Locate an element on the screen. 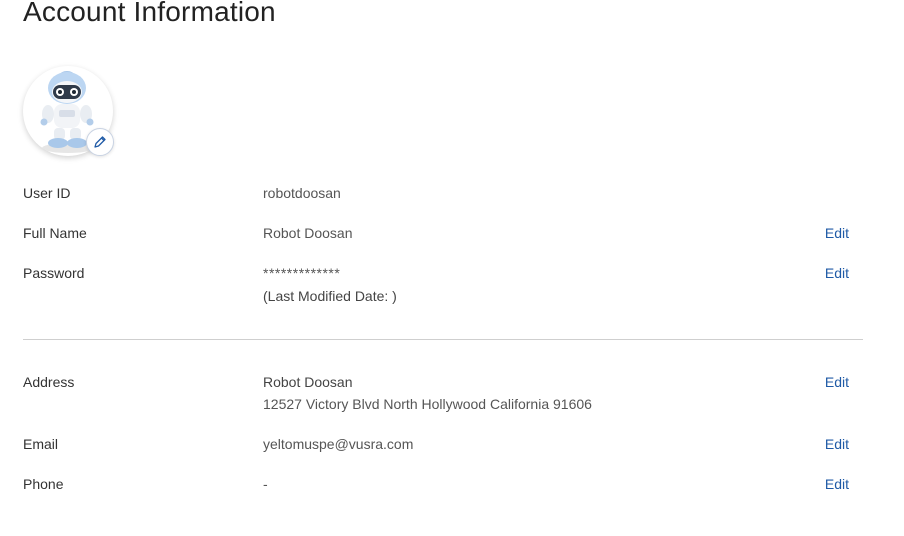 The image size is (904, 536). email-value: yeltomuspe@vusra.com is located at coordinates (338, 444).